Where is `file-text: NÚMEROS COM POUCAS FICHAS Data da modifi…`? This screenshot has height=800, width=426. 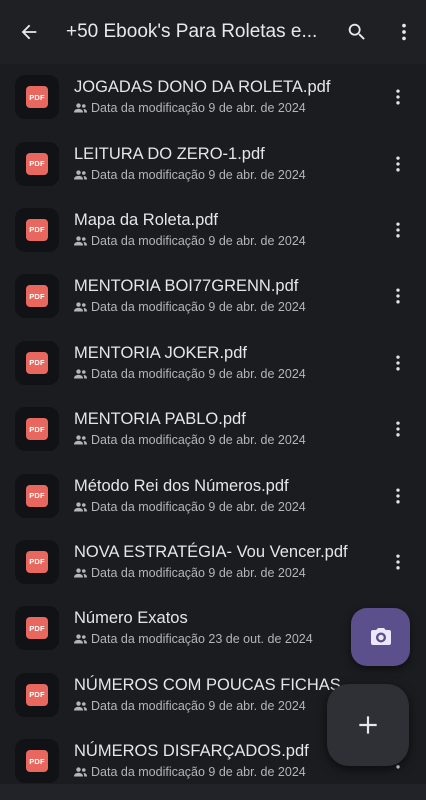
file-text: NÚMEROS COM POUCAS FICHAS Data da modifi… is located at coordinates (220, 694).